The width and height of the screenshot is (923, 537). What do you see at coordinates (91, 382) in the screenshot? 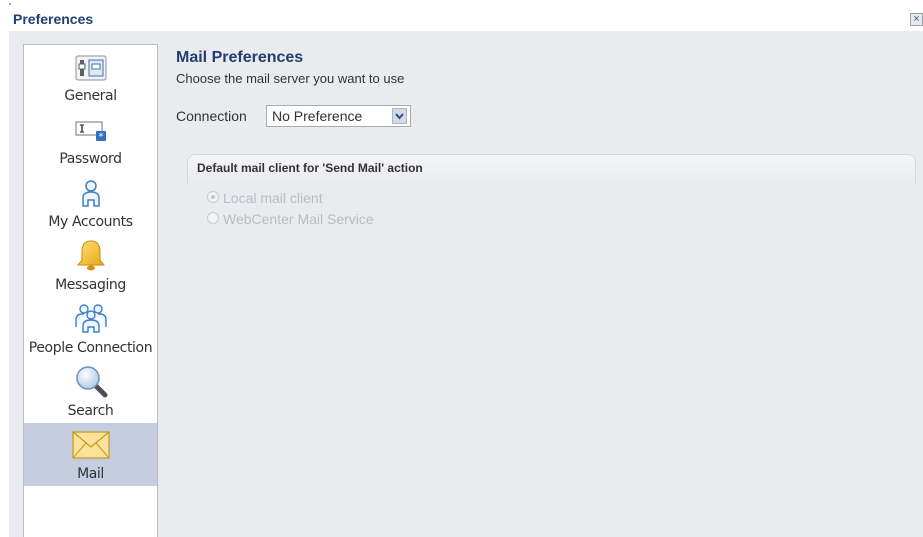
I see `magnifier-icon` at bounding box center [91, 382].